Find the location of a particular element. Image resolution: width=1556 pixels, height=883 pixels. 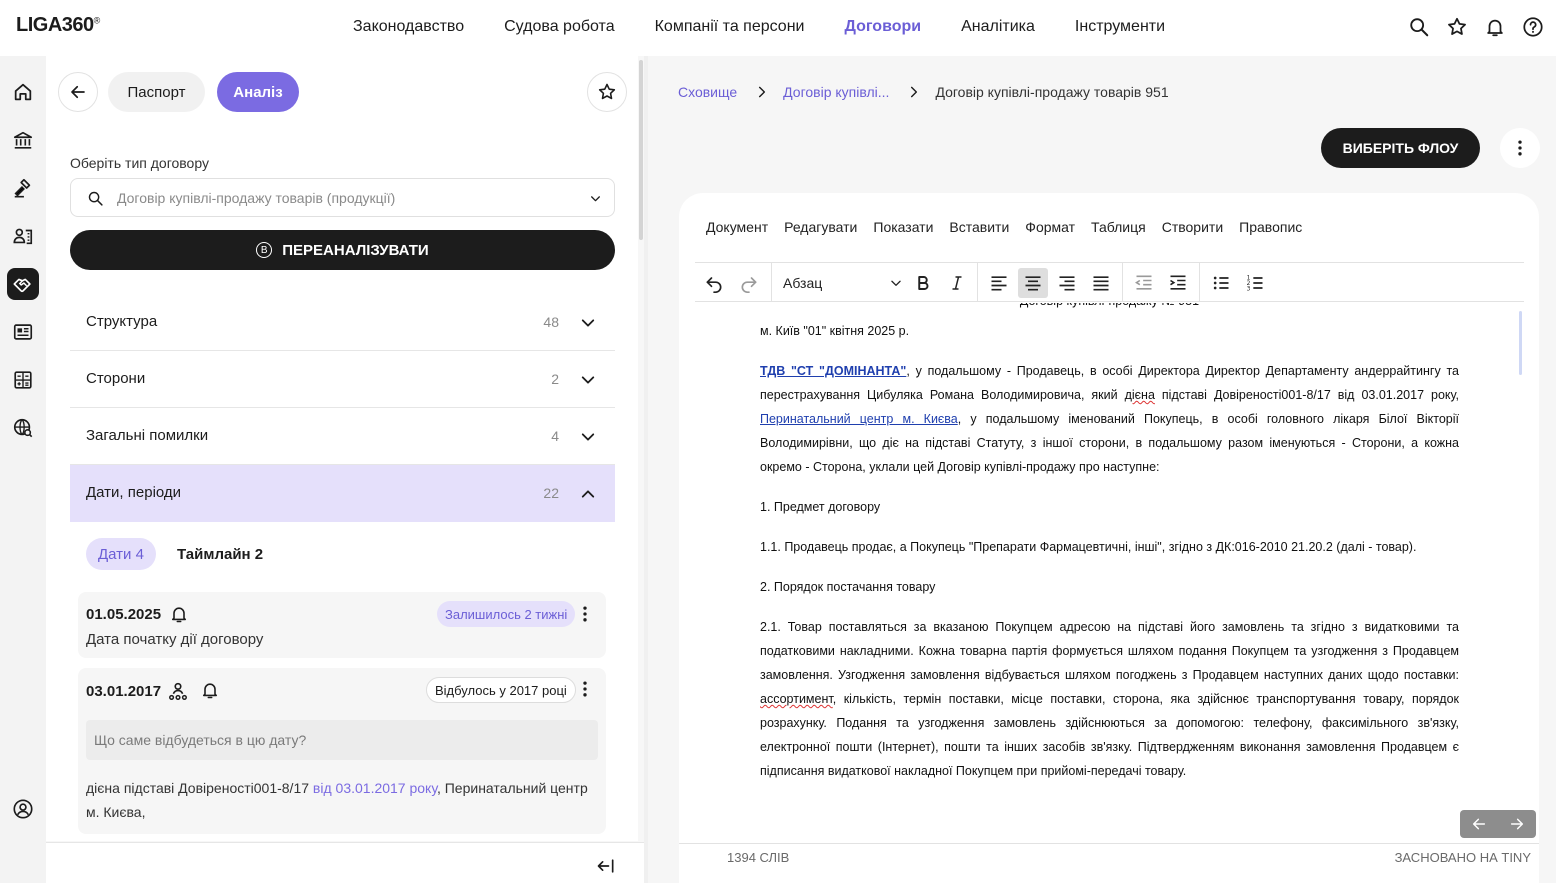

calculator-icon is located at coordinates (23, 380).